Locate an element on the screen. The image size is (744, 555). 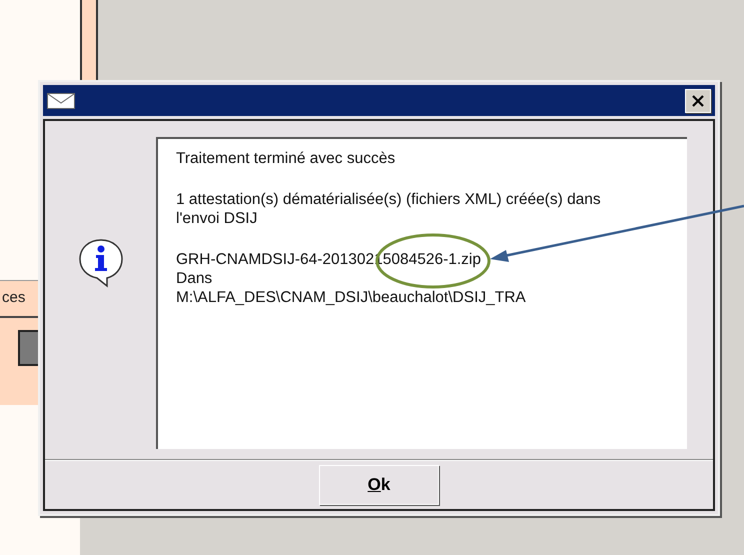
message-line: 1 attestation(s) dématérialisée(s) (fichiers XML) créée(s) dans is located at coordinates (388, 199).